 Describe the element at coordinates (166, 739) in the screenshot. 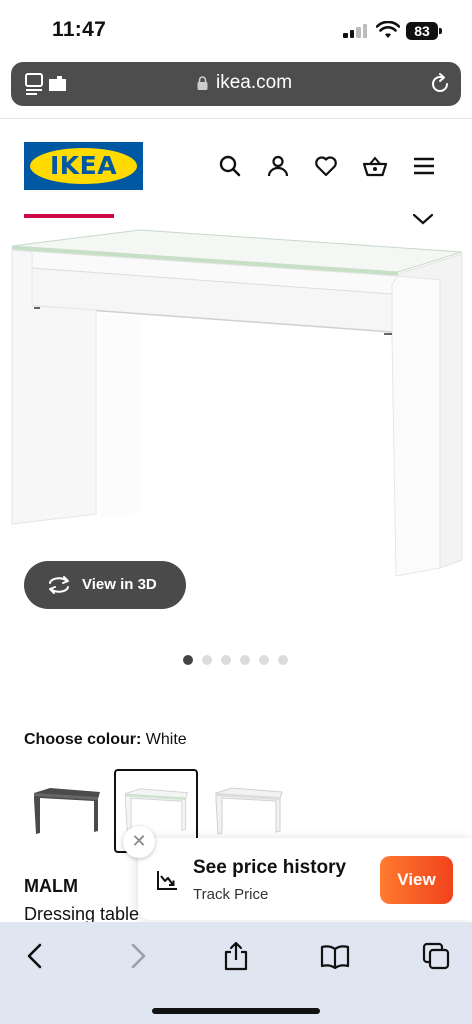

I see `selected-colour-value: White` at that location.